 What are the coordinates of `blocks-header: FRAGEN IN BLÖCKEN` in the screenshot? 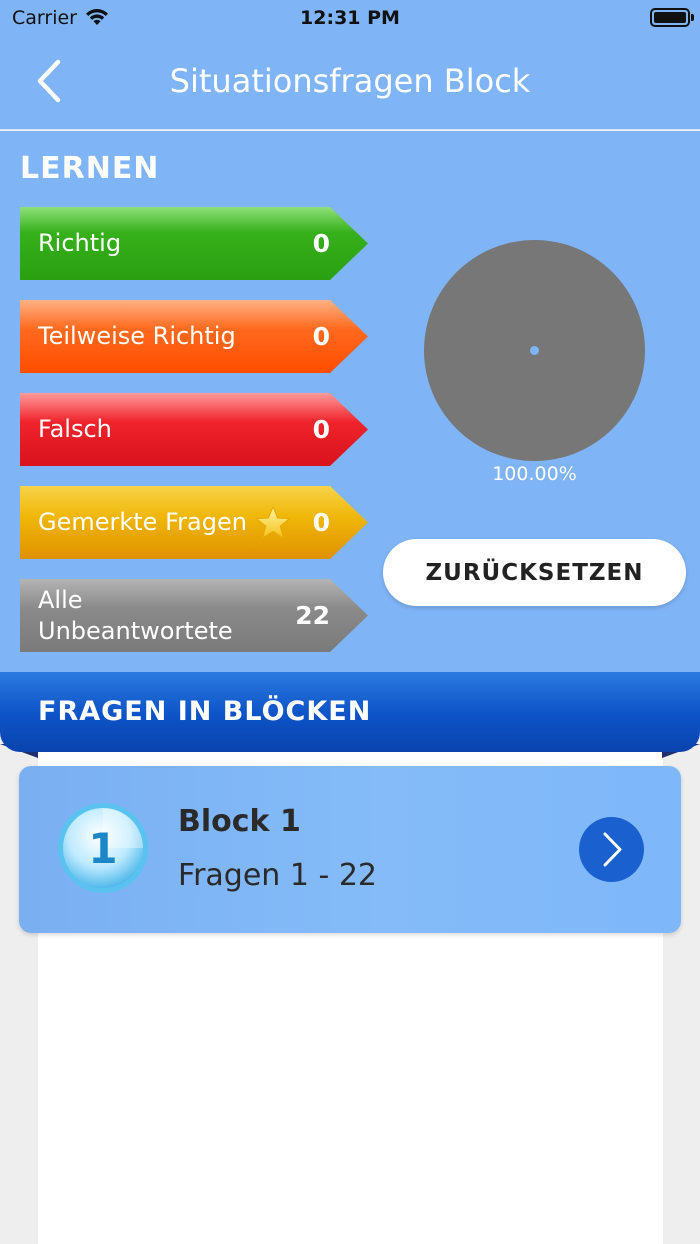 It's located at (350, 717).